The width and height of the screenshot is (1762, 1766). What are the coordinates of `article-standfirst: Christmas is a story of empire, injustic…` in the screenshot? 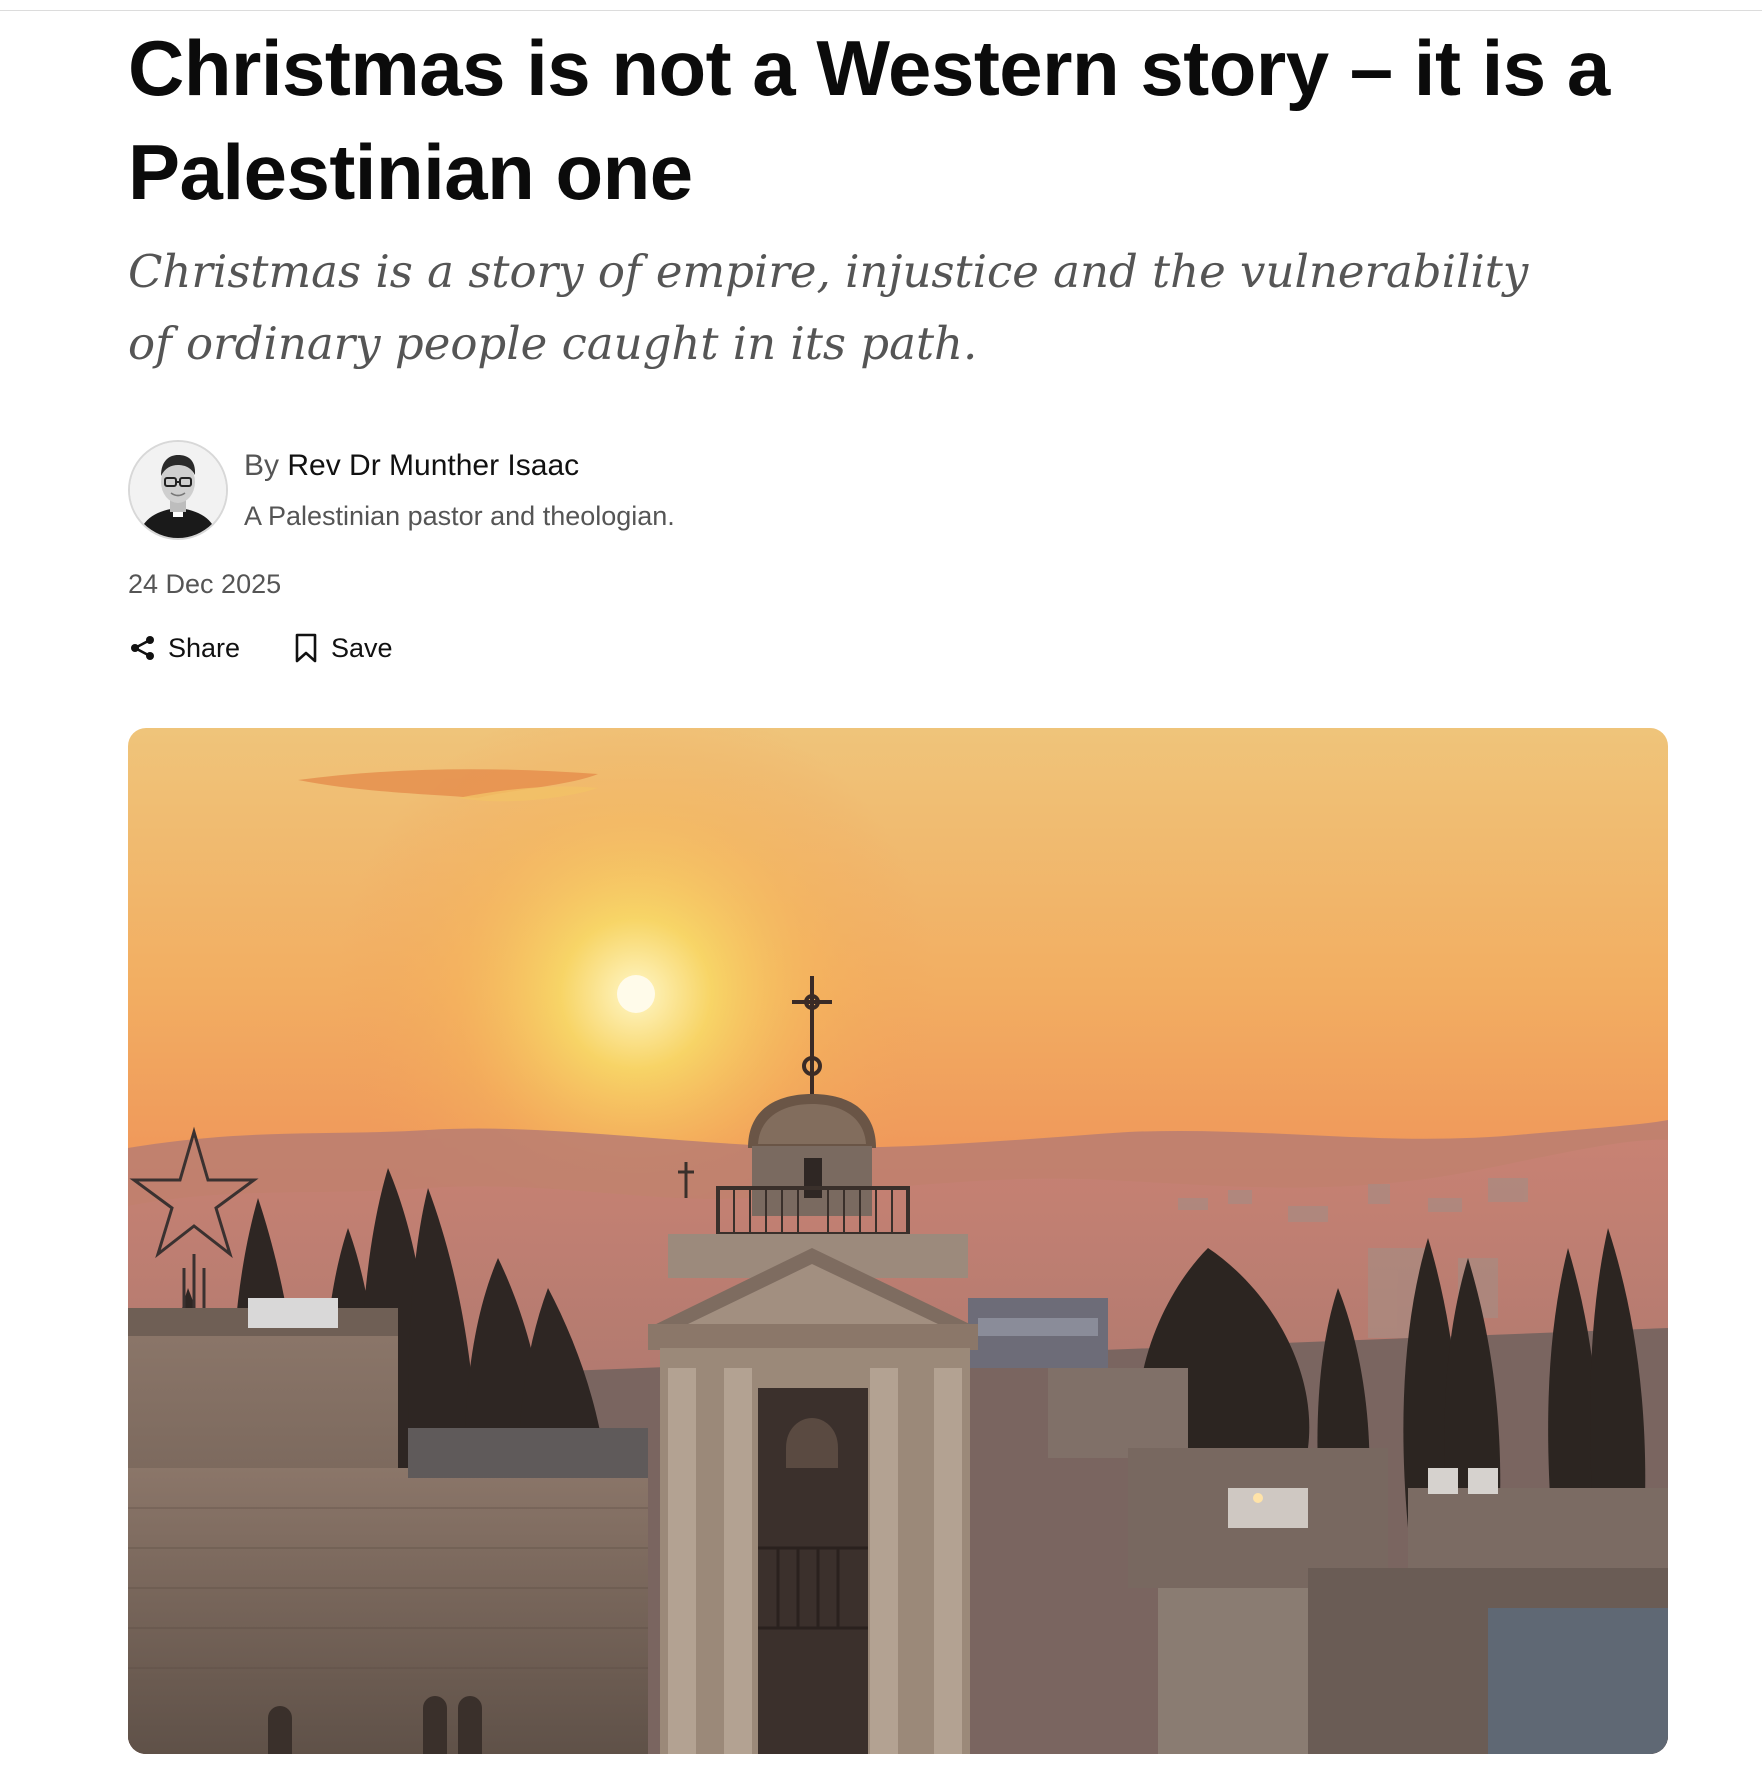 It's located at (828, 307).